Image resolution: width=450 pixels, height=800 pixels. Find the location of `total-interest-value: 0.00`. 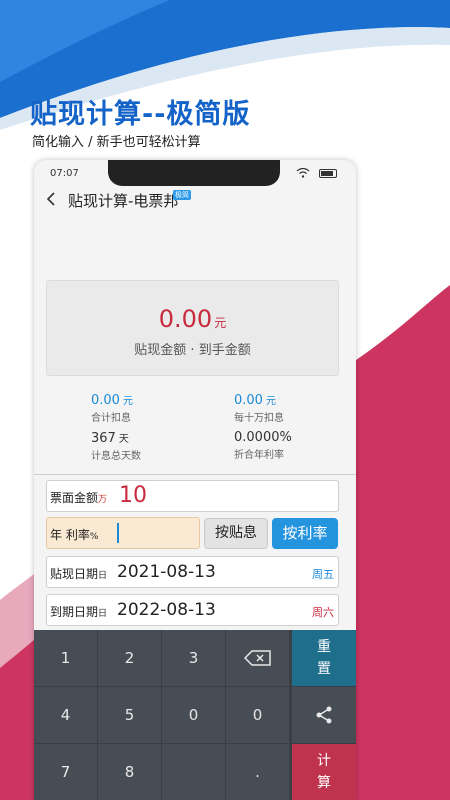

total-interest-value: 0.00 is located at coordinates (105, 400).